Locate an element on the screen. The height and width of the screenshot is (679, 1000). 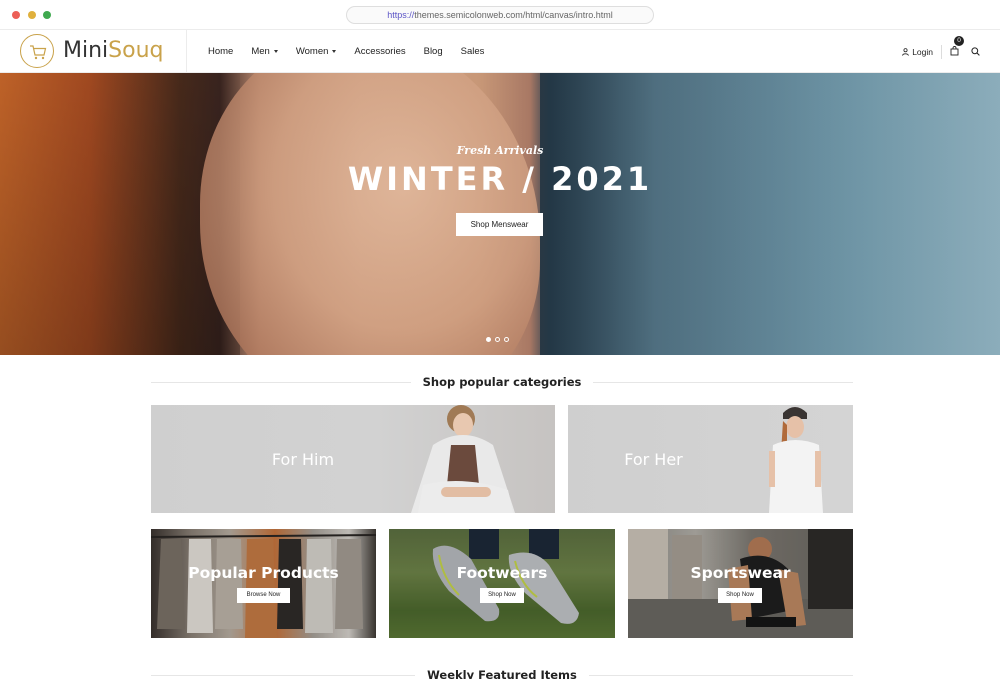
minimize-window-button is located at coordinates (32, 15).